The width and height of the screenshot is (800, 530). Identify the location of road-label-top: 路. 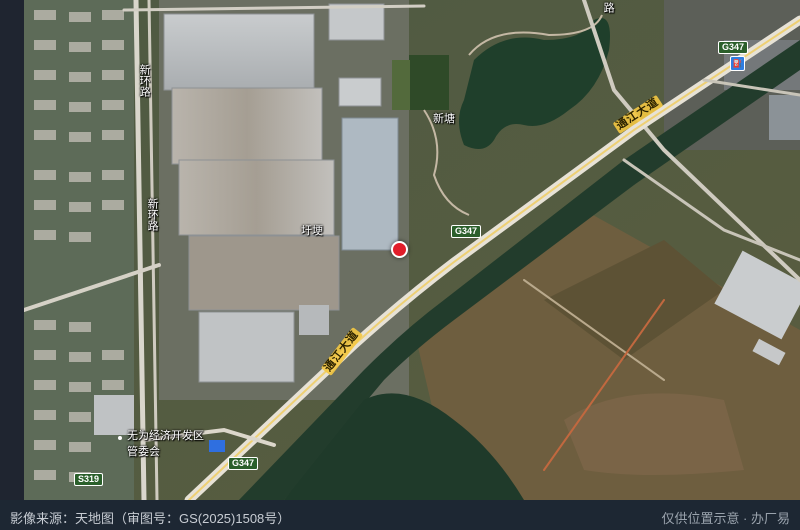
(608, 7).